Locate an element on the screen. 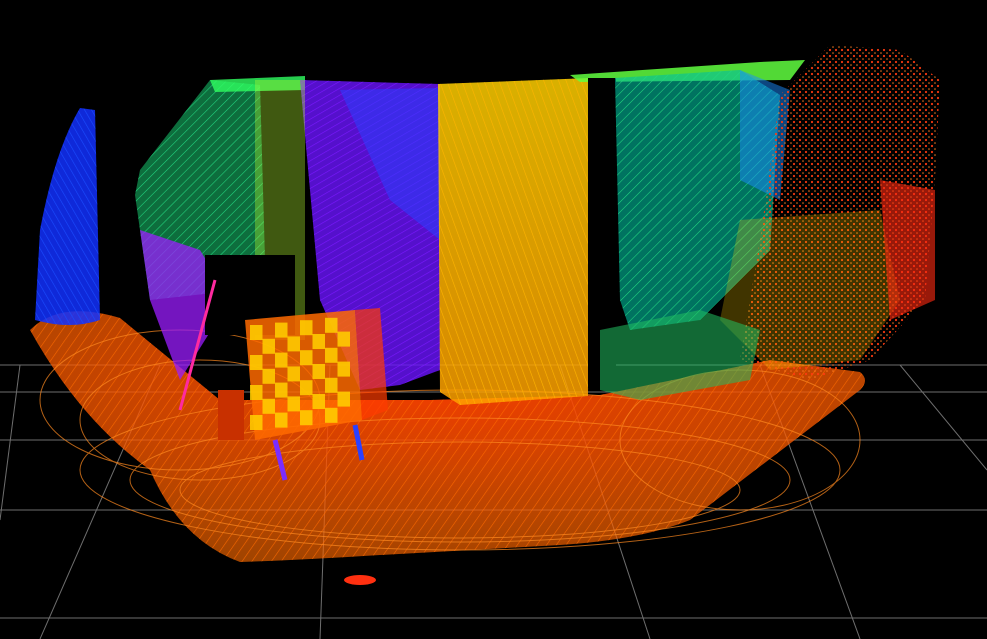  left-wall-scan is located at coordinates (67, 216).